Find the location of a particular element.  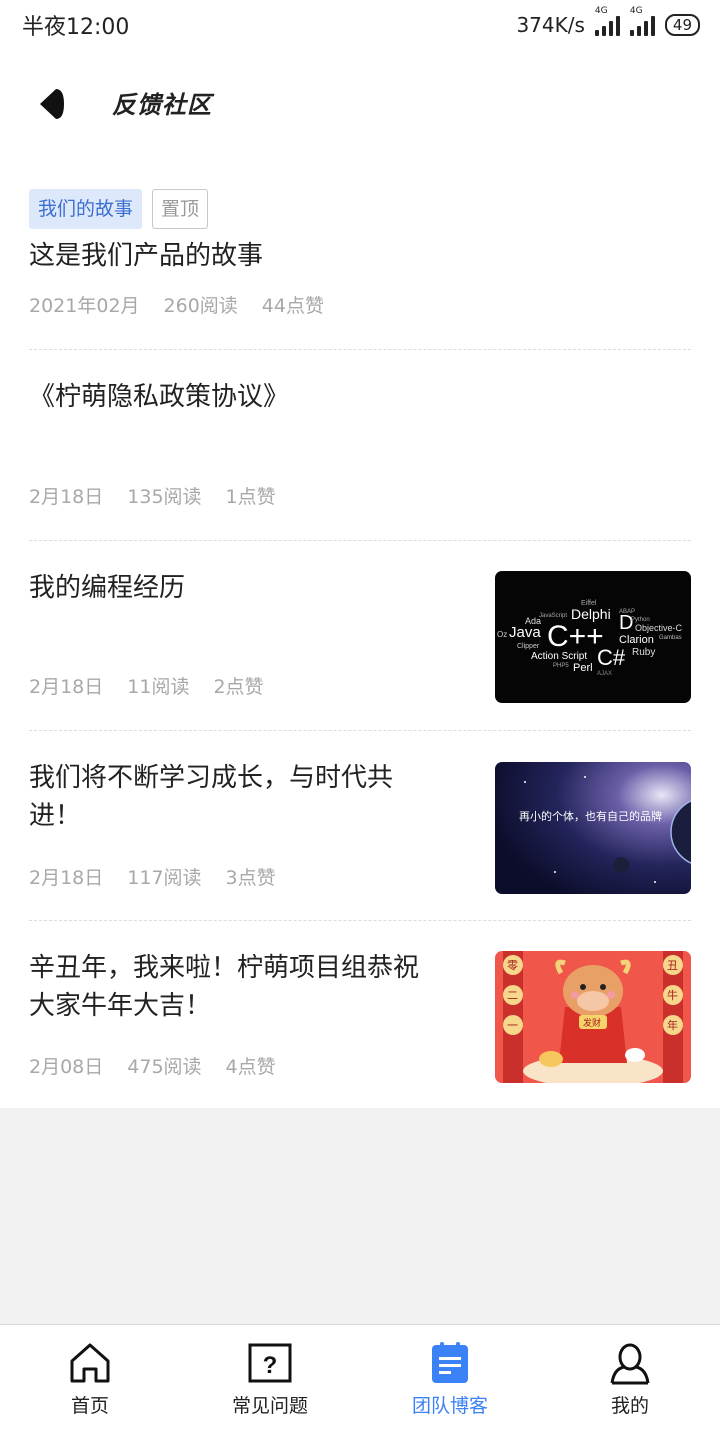

tab-faq: ? 常见问题 is located at coordinates (270, 1383).